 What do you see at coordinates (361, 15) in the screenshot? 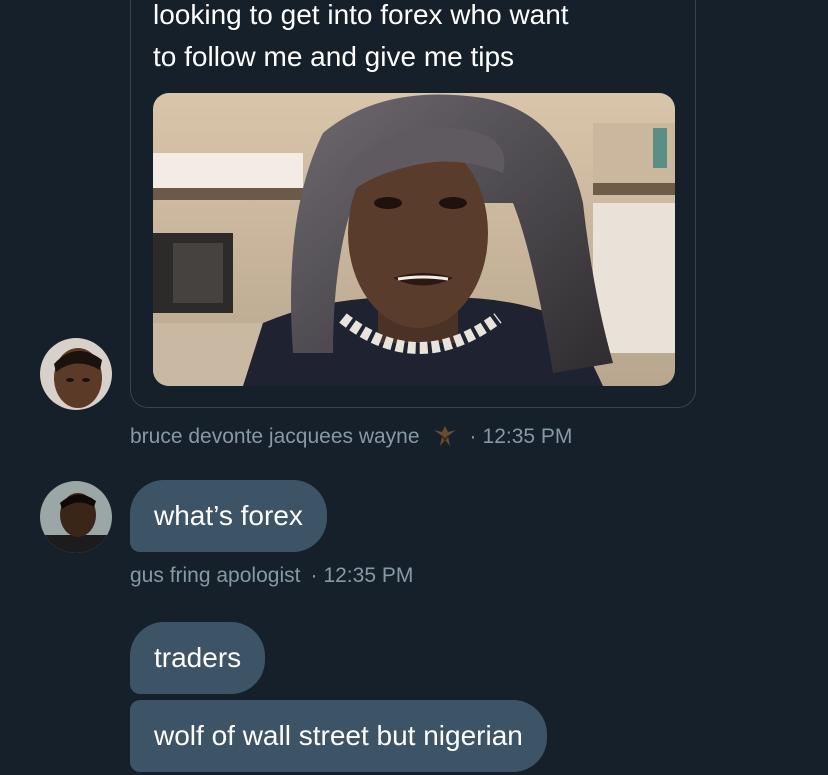
I see `quoted-text-line: looking to get into forex who want` at bounding box center [361, 15].